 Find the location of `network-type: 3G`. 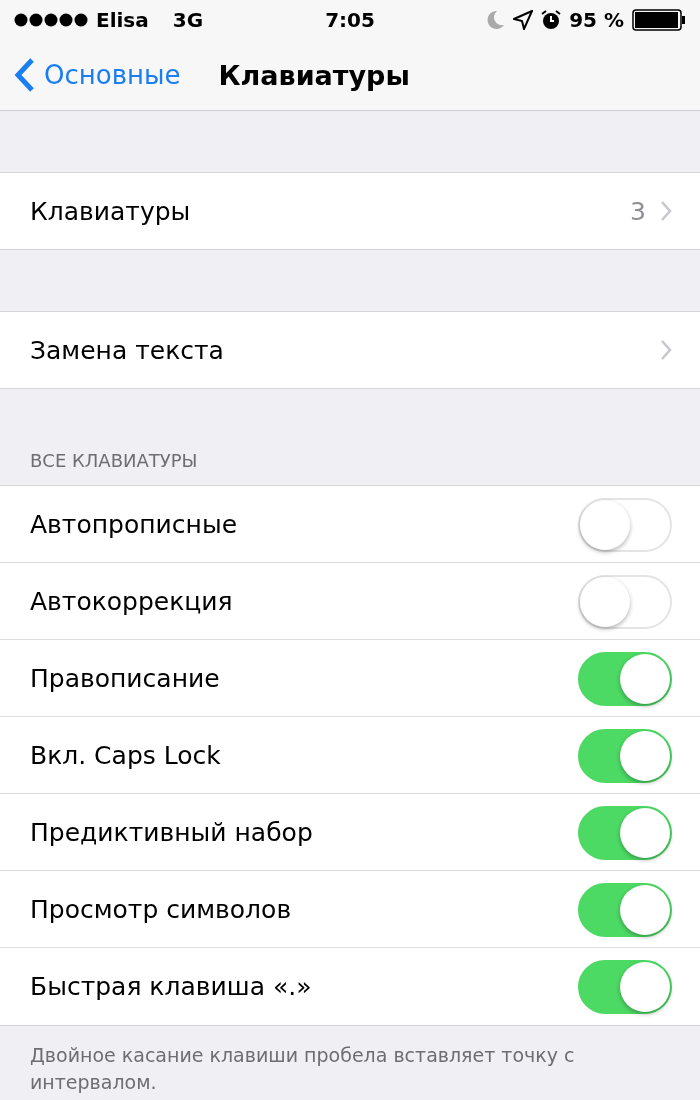

network-type: 3G is located at coordinates (188, 20).